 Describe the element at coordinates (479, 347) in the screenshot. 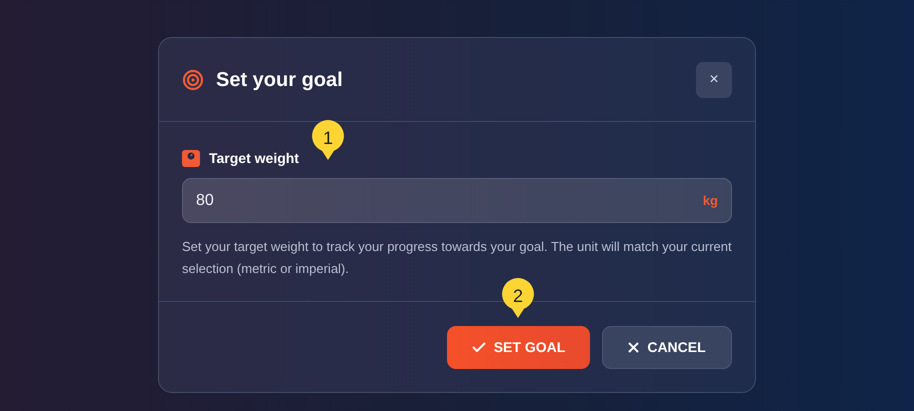

I see `check-icon` at that location.